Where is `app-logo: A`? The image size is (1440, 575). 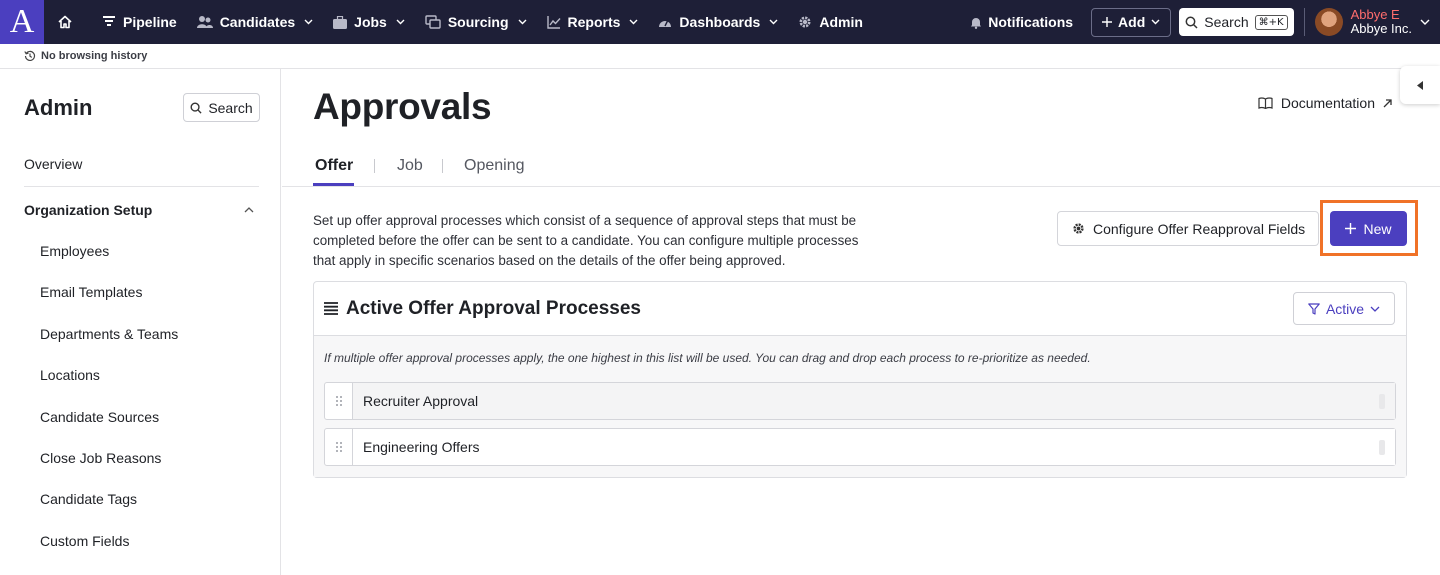
app-logo: A is located at coordinates (22, 22).